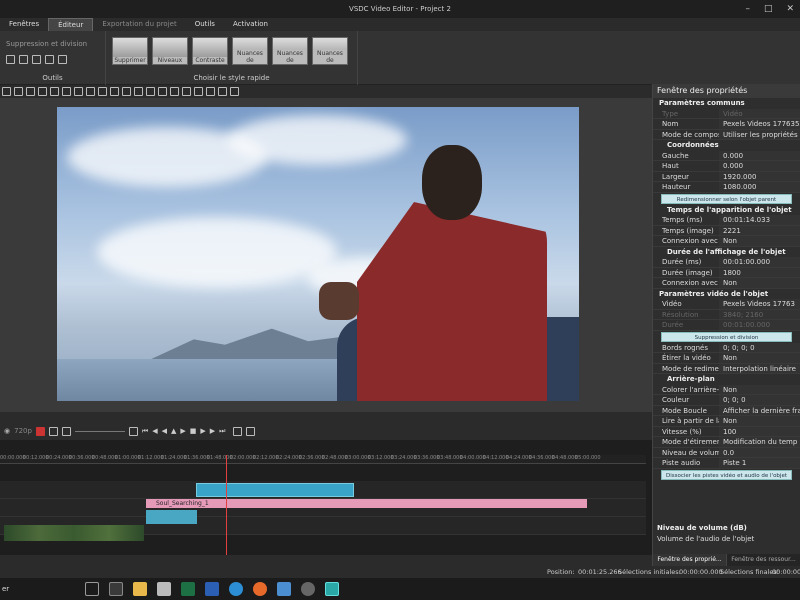  Describe the element at coordinates (210, 51) in the screenshot. I see `style-contrast: Contraste` at that location.